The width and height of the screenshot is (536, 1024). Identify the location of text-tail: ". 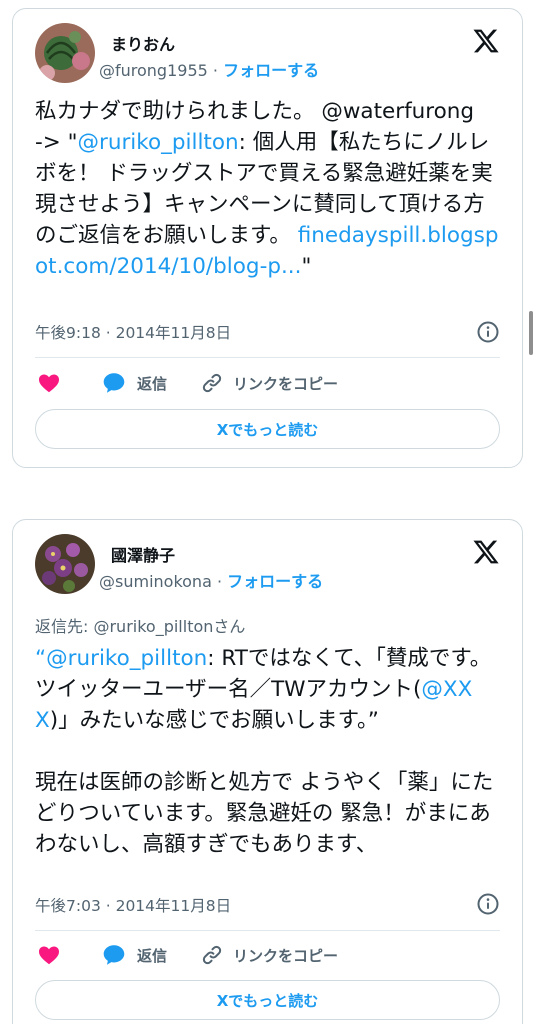
(306, 266).